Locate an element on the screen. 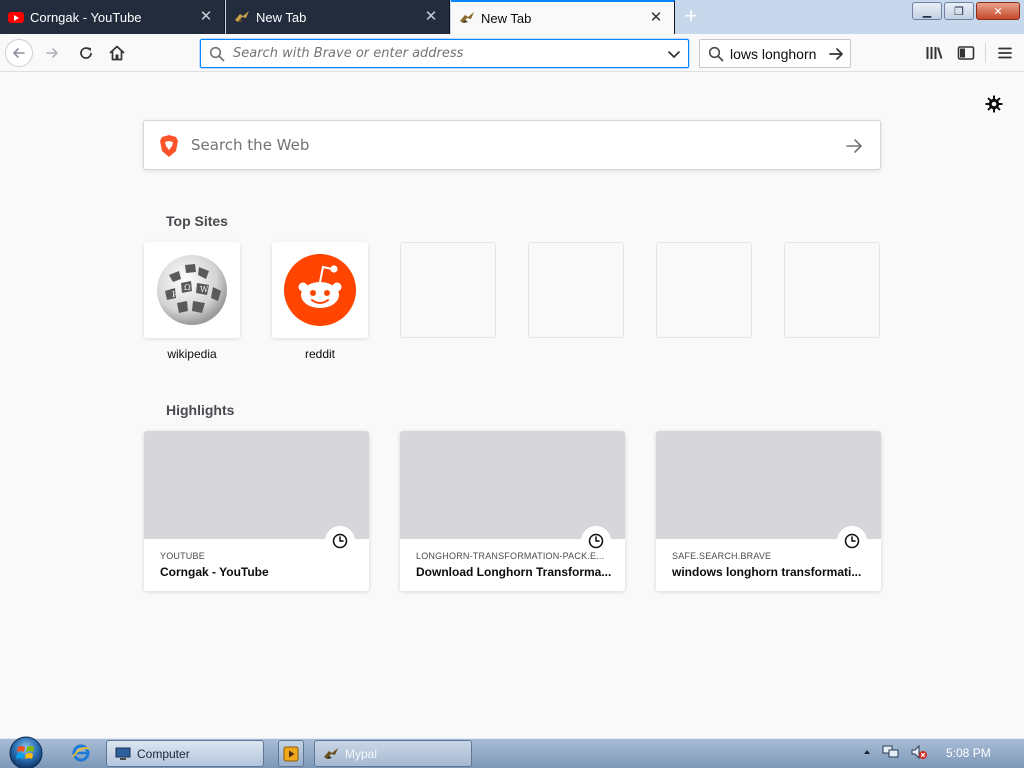 This screenshot has width=1024, height=768. volume-muted-icon is located at coordinates (919, 752).